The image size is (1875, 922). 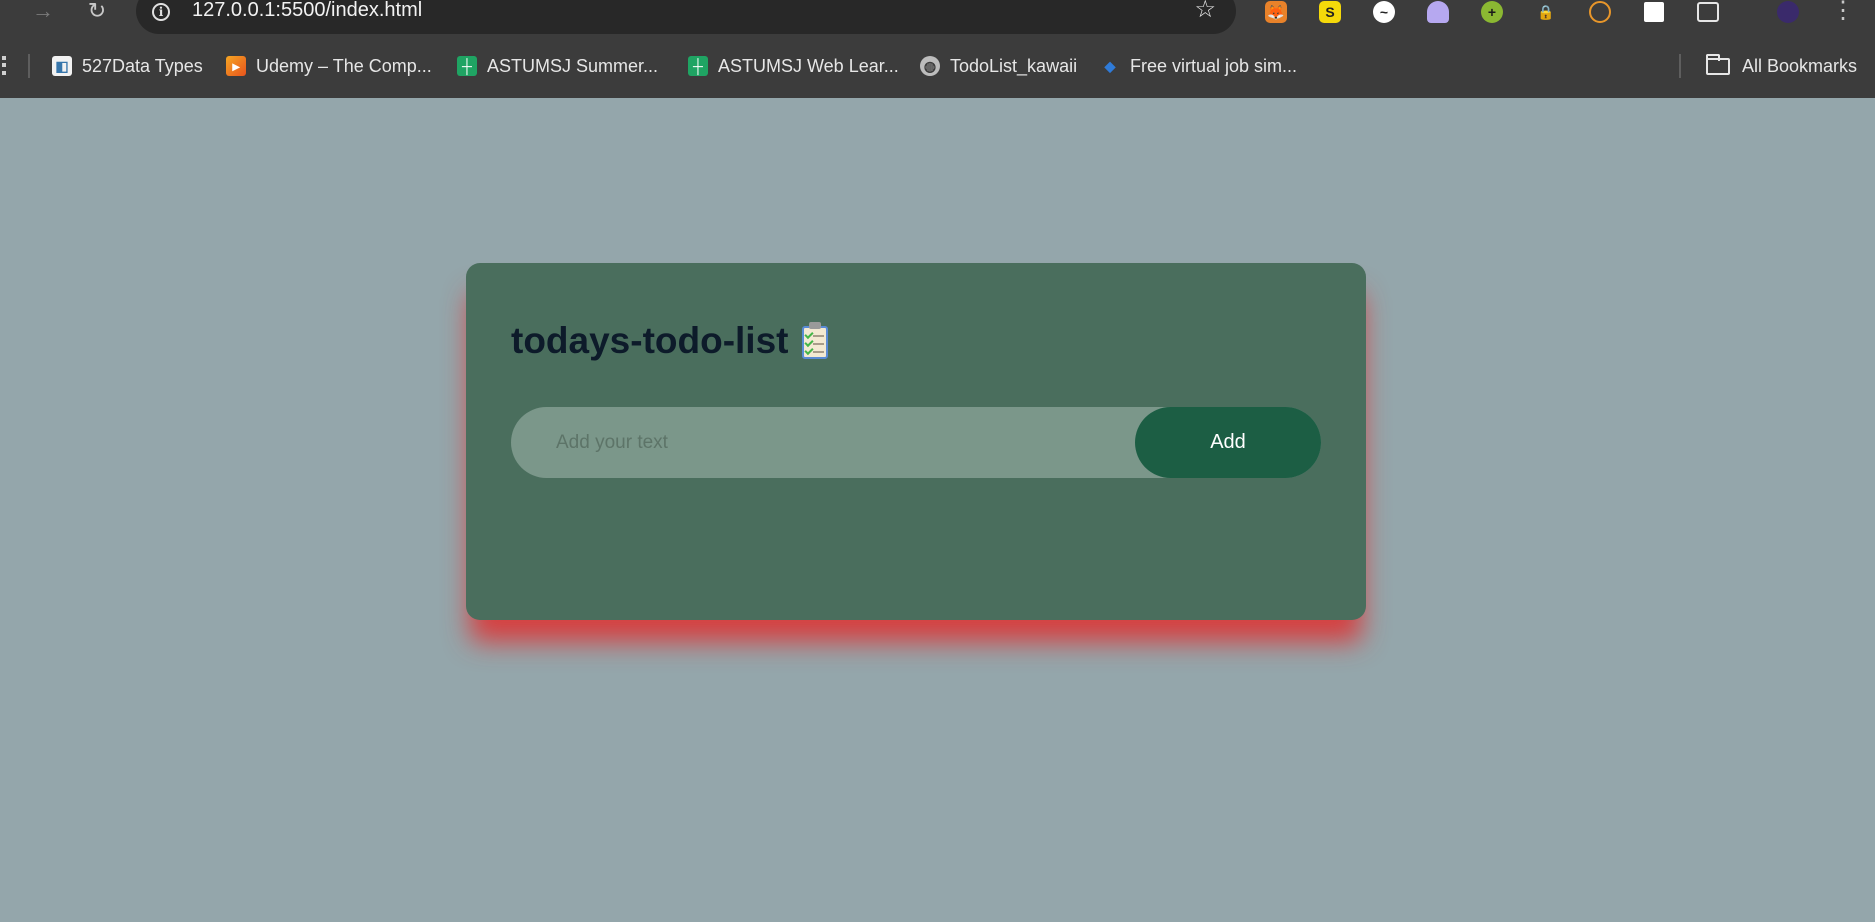 I want to click on puzzle-icon, so click(x=1708, y=12).